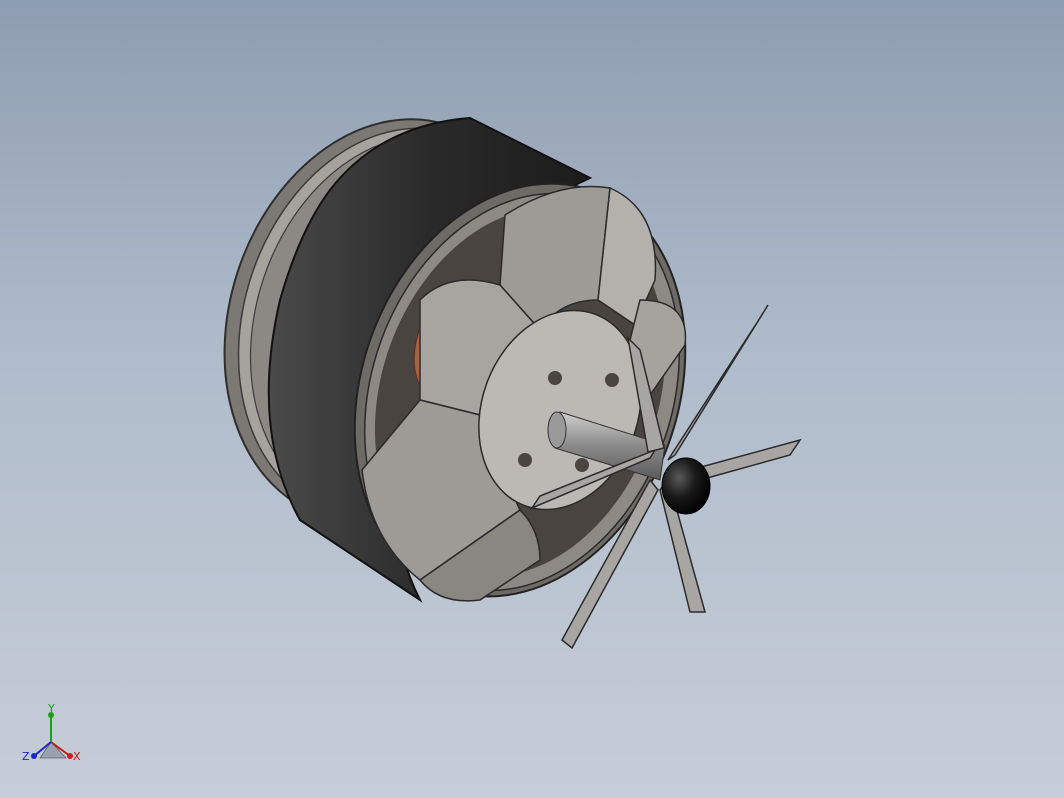  Describe the element at coordinates (51, 732) in the screenshot. I see `axis-triad: Y X Z` at that location.